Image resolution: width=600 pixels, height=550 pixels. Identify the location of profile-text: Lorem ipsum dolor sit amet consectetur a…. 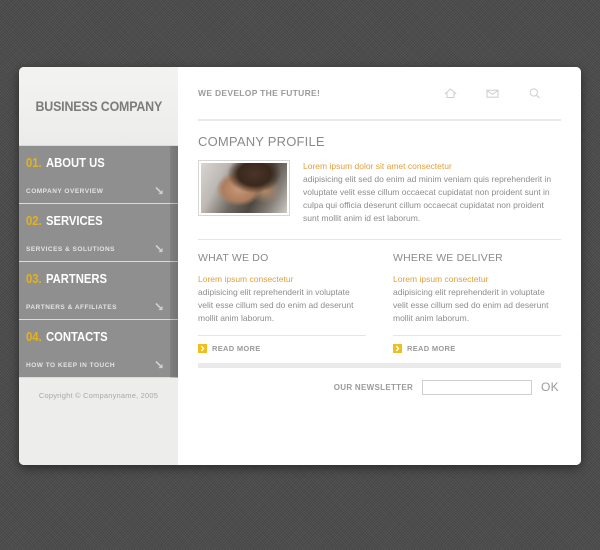
(432, 192).